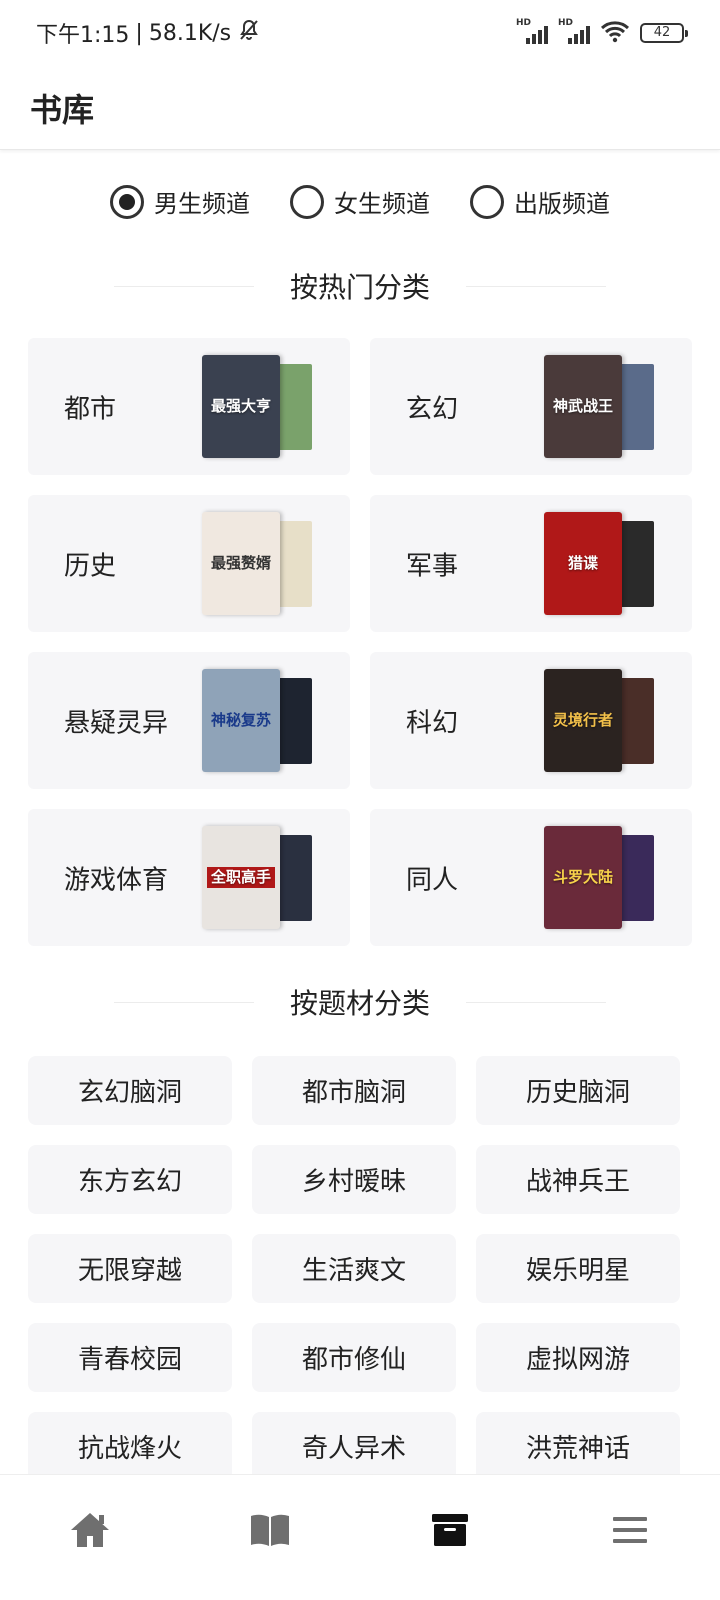 The height and width of the screenshot is (1600, 720). I want to click on channel-label: 女生频道, so click(382, 204).